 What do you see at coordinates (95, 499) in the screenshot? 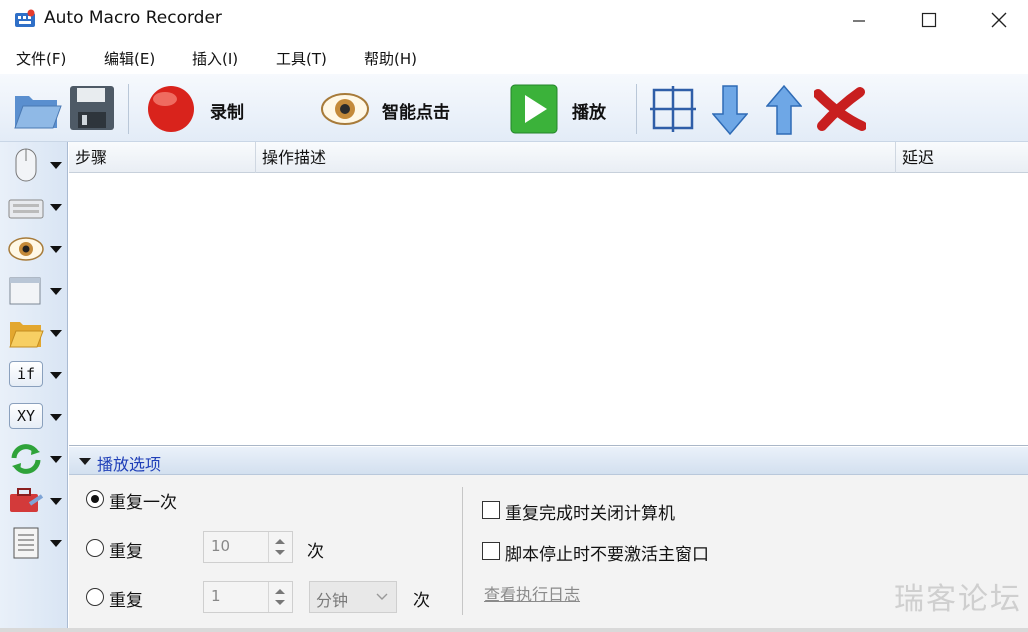
I see `repeat-once-radio` at bounding box center [95, 499].